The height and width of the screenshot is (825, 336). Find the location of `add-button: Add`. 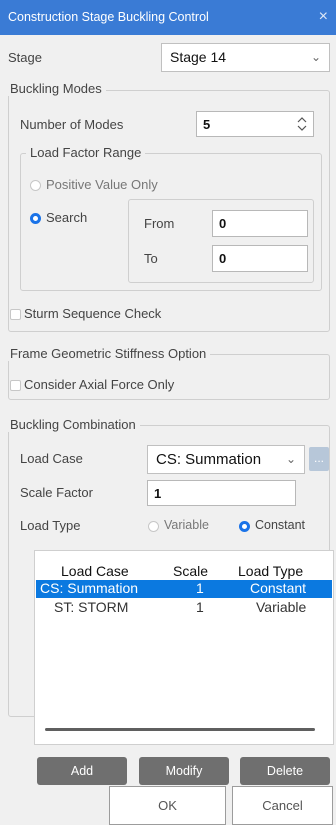

add-button: Add is located at coordinates (82, 771).